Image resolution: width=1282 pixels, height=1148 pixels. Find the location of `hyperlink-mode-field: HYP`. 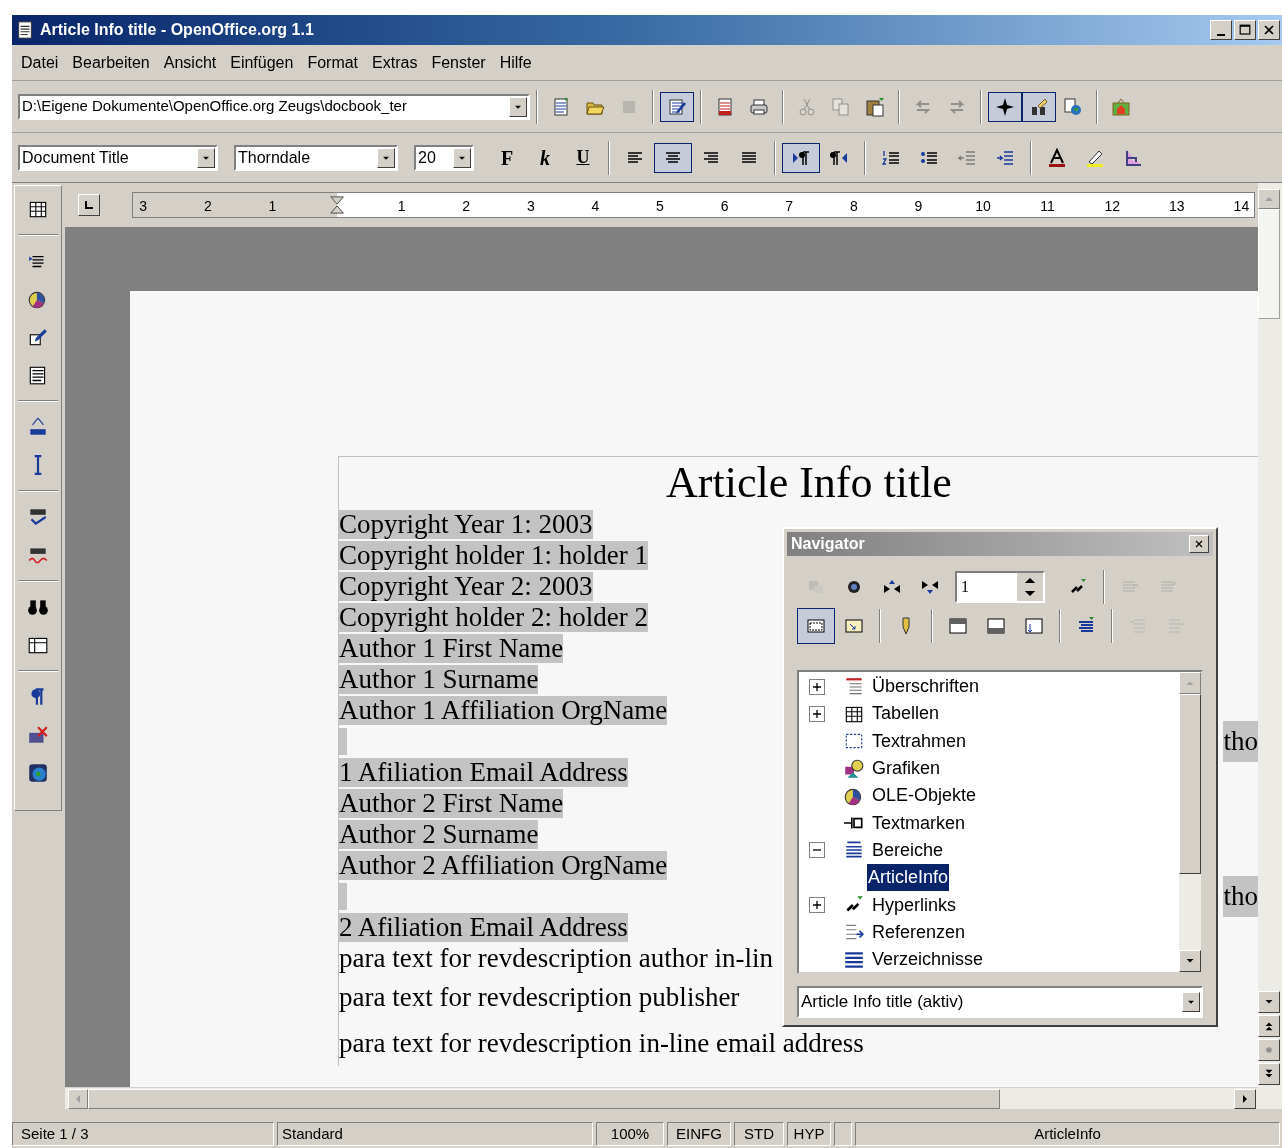

hyperlink-mode-field: HYP is located at coordinates (809, 1134).